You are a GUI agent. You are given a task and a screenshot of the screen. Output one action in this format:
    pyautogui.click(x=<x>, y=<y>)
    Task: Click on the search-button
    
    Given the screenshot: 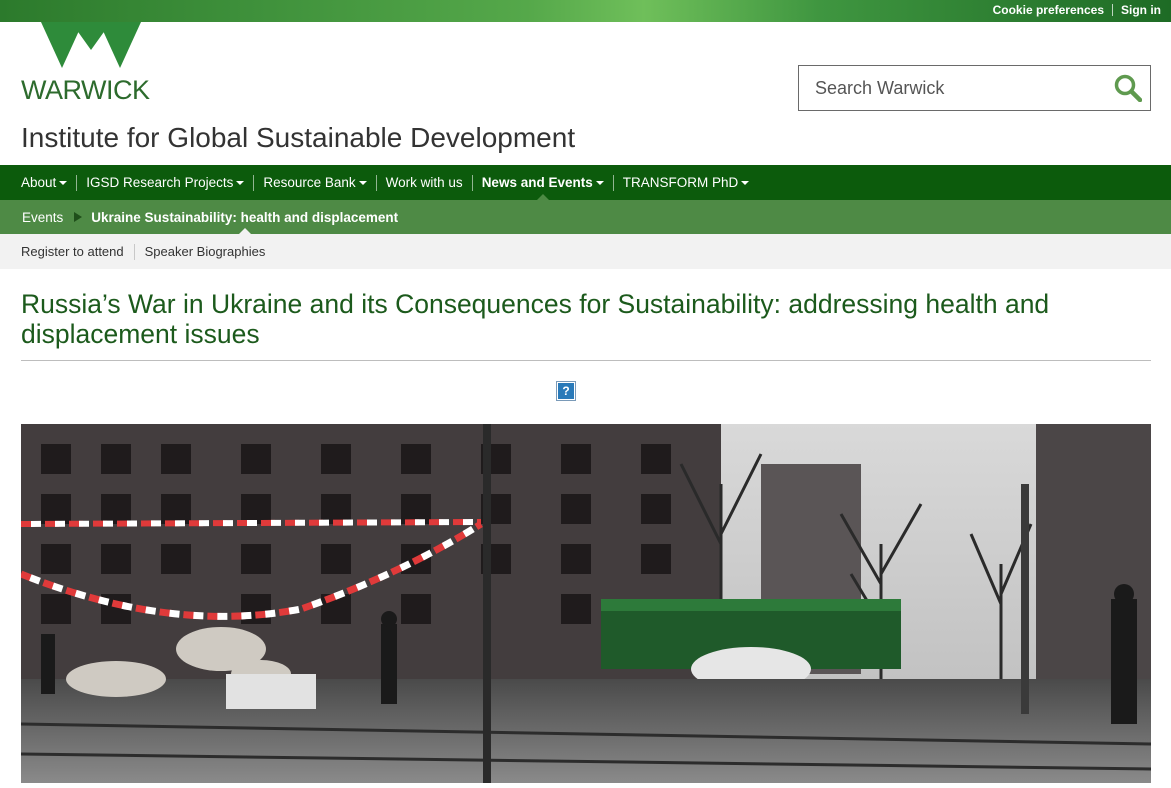 What is the action you would take?
    pyautogui.click(x=1128, y=88)
    